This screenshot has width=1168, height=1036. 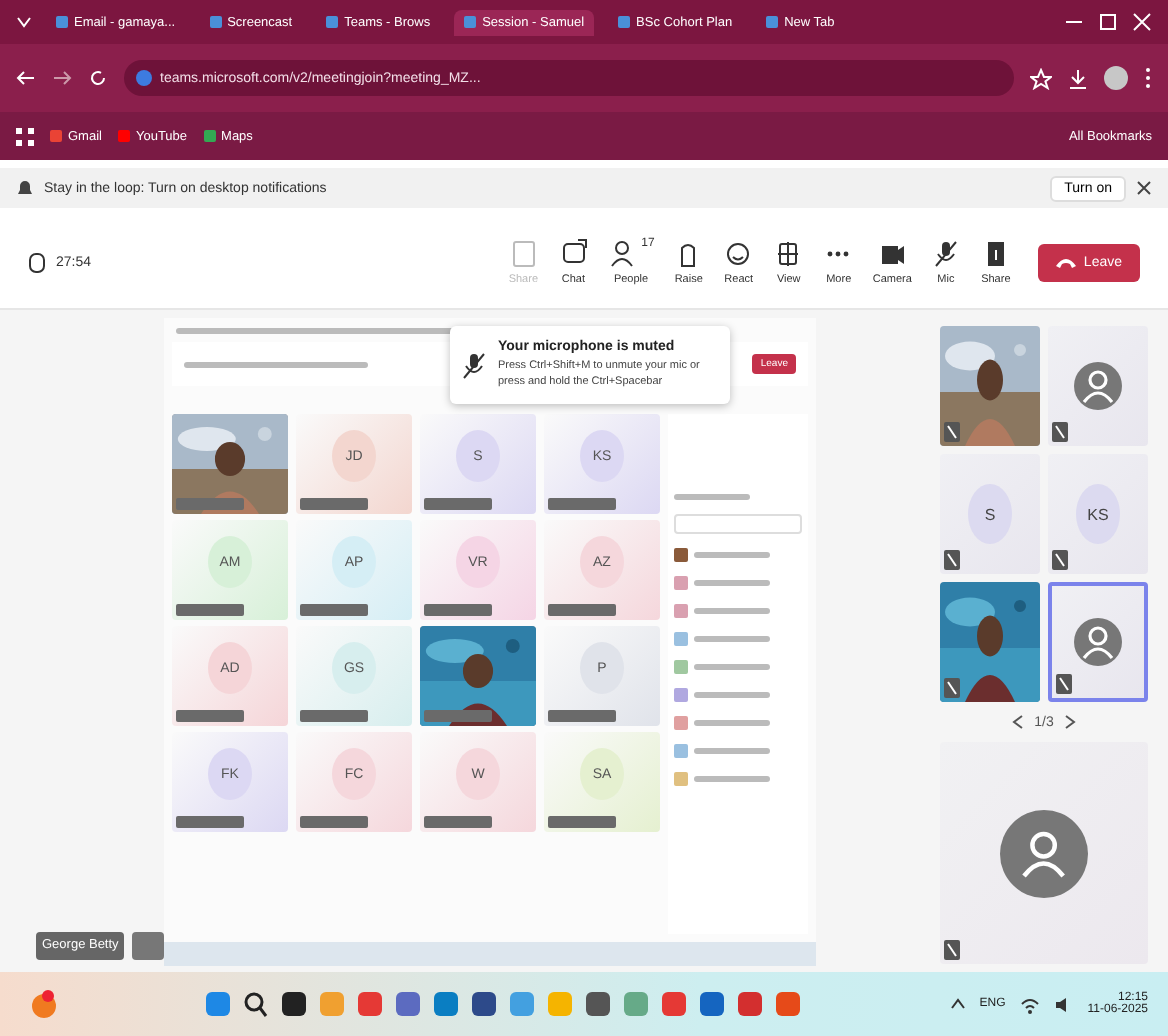 I want to click on chevron-up-icon, so click(x=957, y=1004).